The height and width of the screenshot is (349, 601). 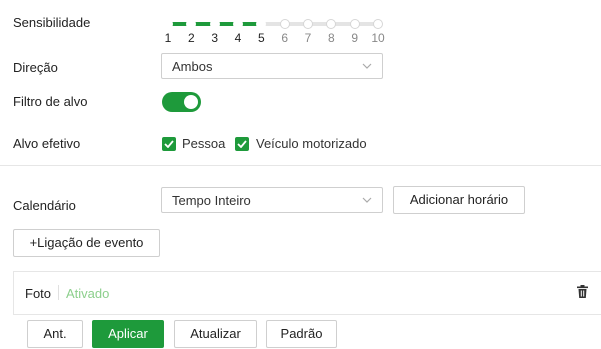 I want to click on separator, so click(x=58, y=292).